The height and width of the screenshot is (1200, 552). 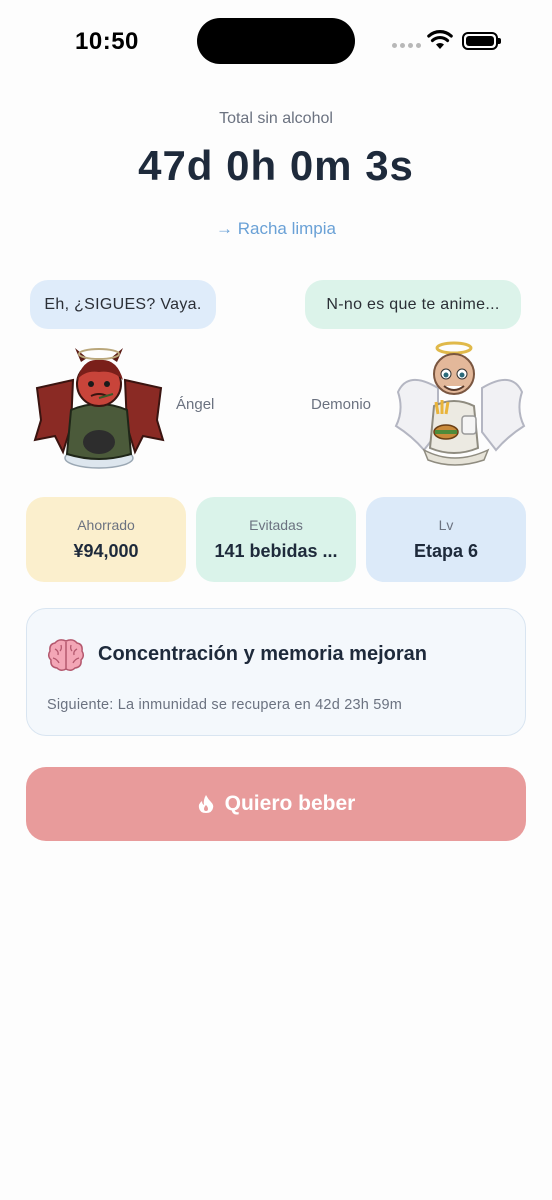 What do you see at coordinates (106, 539) in the screenshot?
I see `stat-card-saved: Ahorrado ¥94,000` at bounding box center [106, 539].